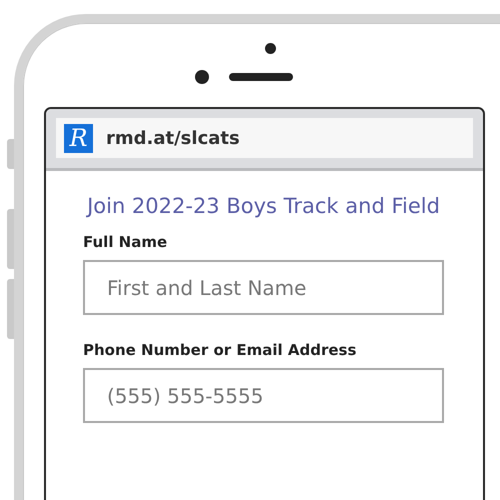 This screenshot has width=500, height=500. Describe the element at coordinates (263, 395) in the screenshot. I see `input-field: (555) 555-5555` at that location.